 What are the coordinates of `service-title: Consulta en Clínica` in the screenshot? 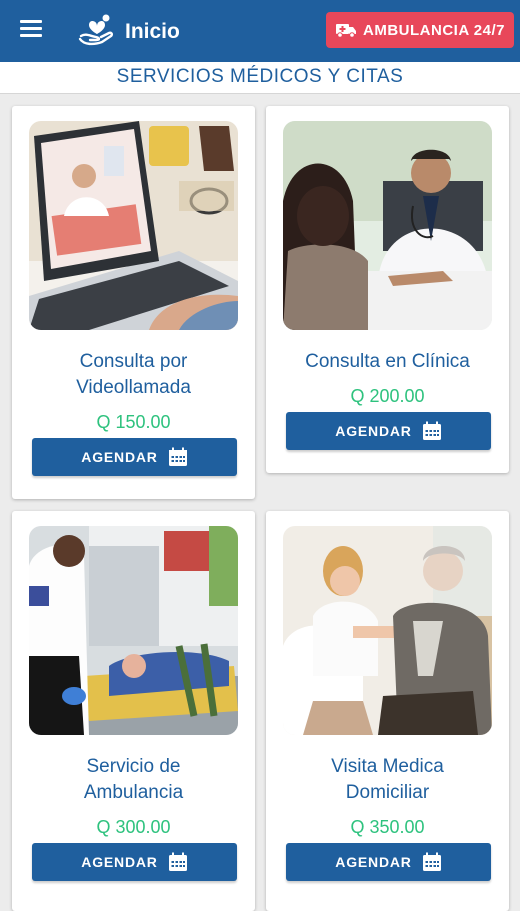 It's located at (387, 361).